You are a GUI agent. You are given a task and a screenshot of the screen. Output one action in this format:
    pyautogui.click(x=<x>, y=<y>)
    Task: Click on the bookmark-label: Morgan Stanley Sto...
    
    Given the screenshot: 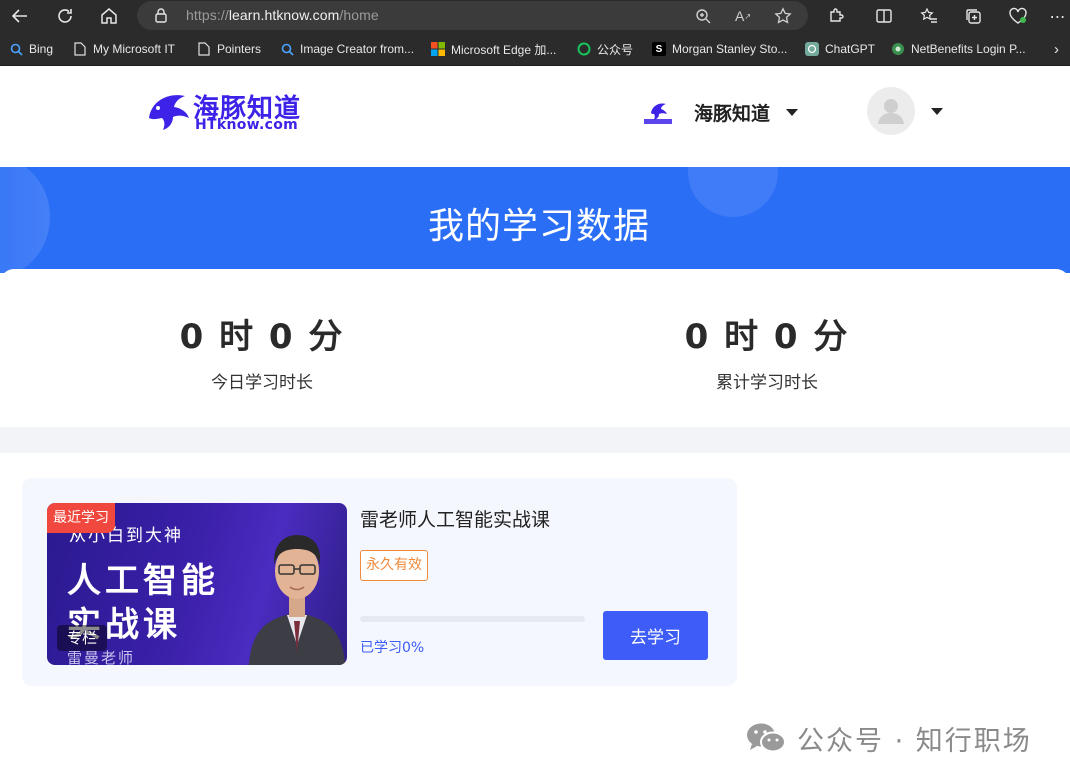 What is the action you would take?
    pyautogui.click(x=730, y=49)
    